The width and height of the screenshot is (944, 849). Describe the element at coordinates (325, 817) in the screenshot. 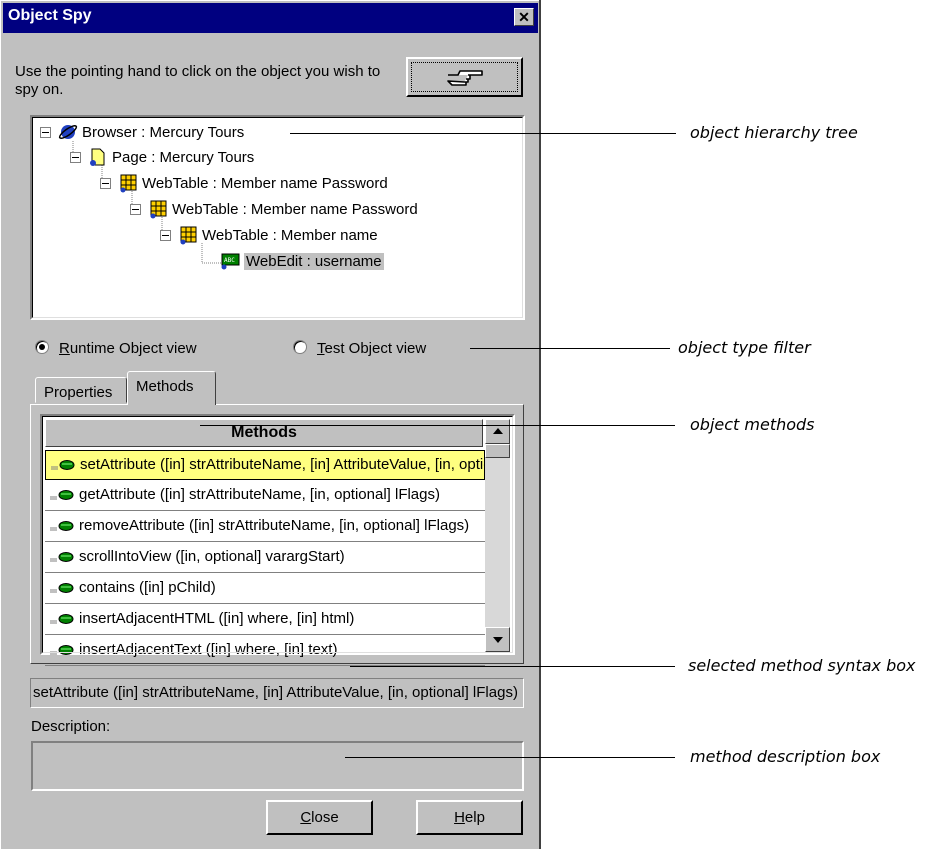

I see `button-label: lose` at that location.